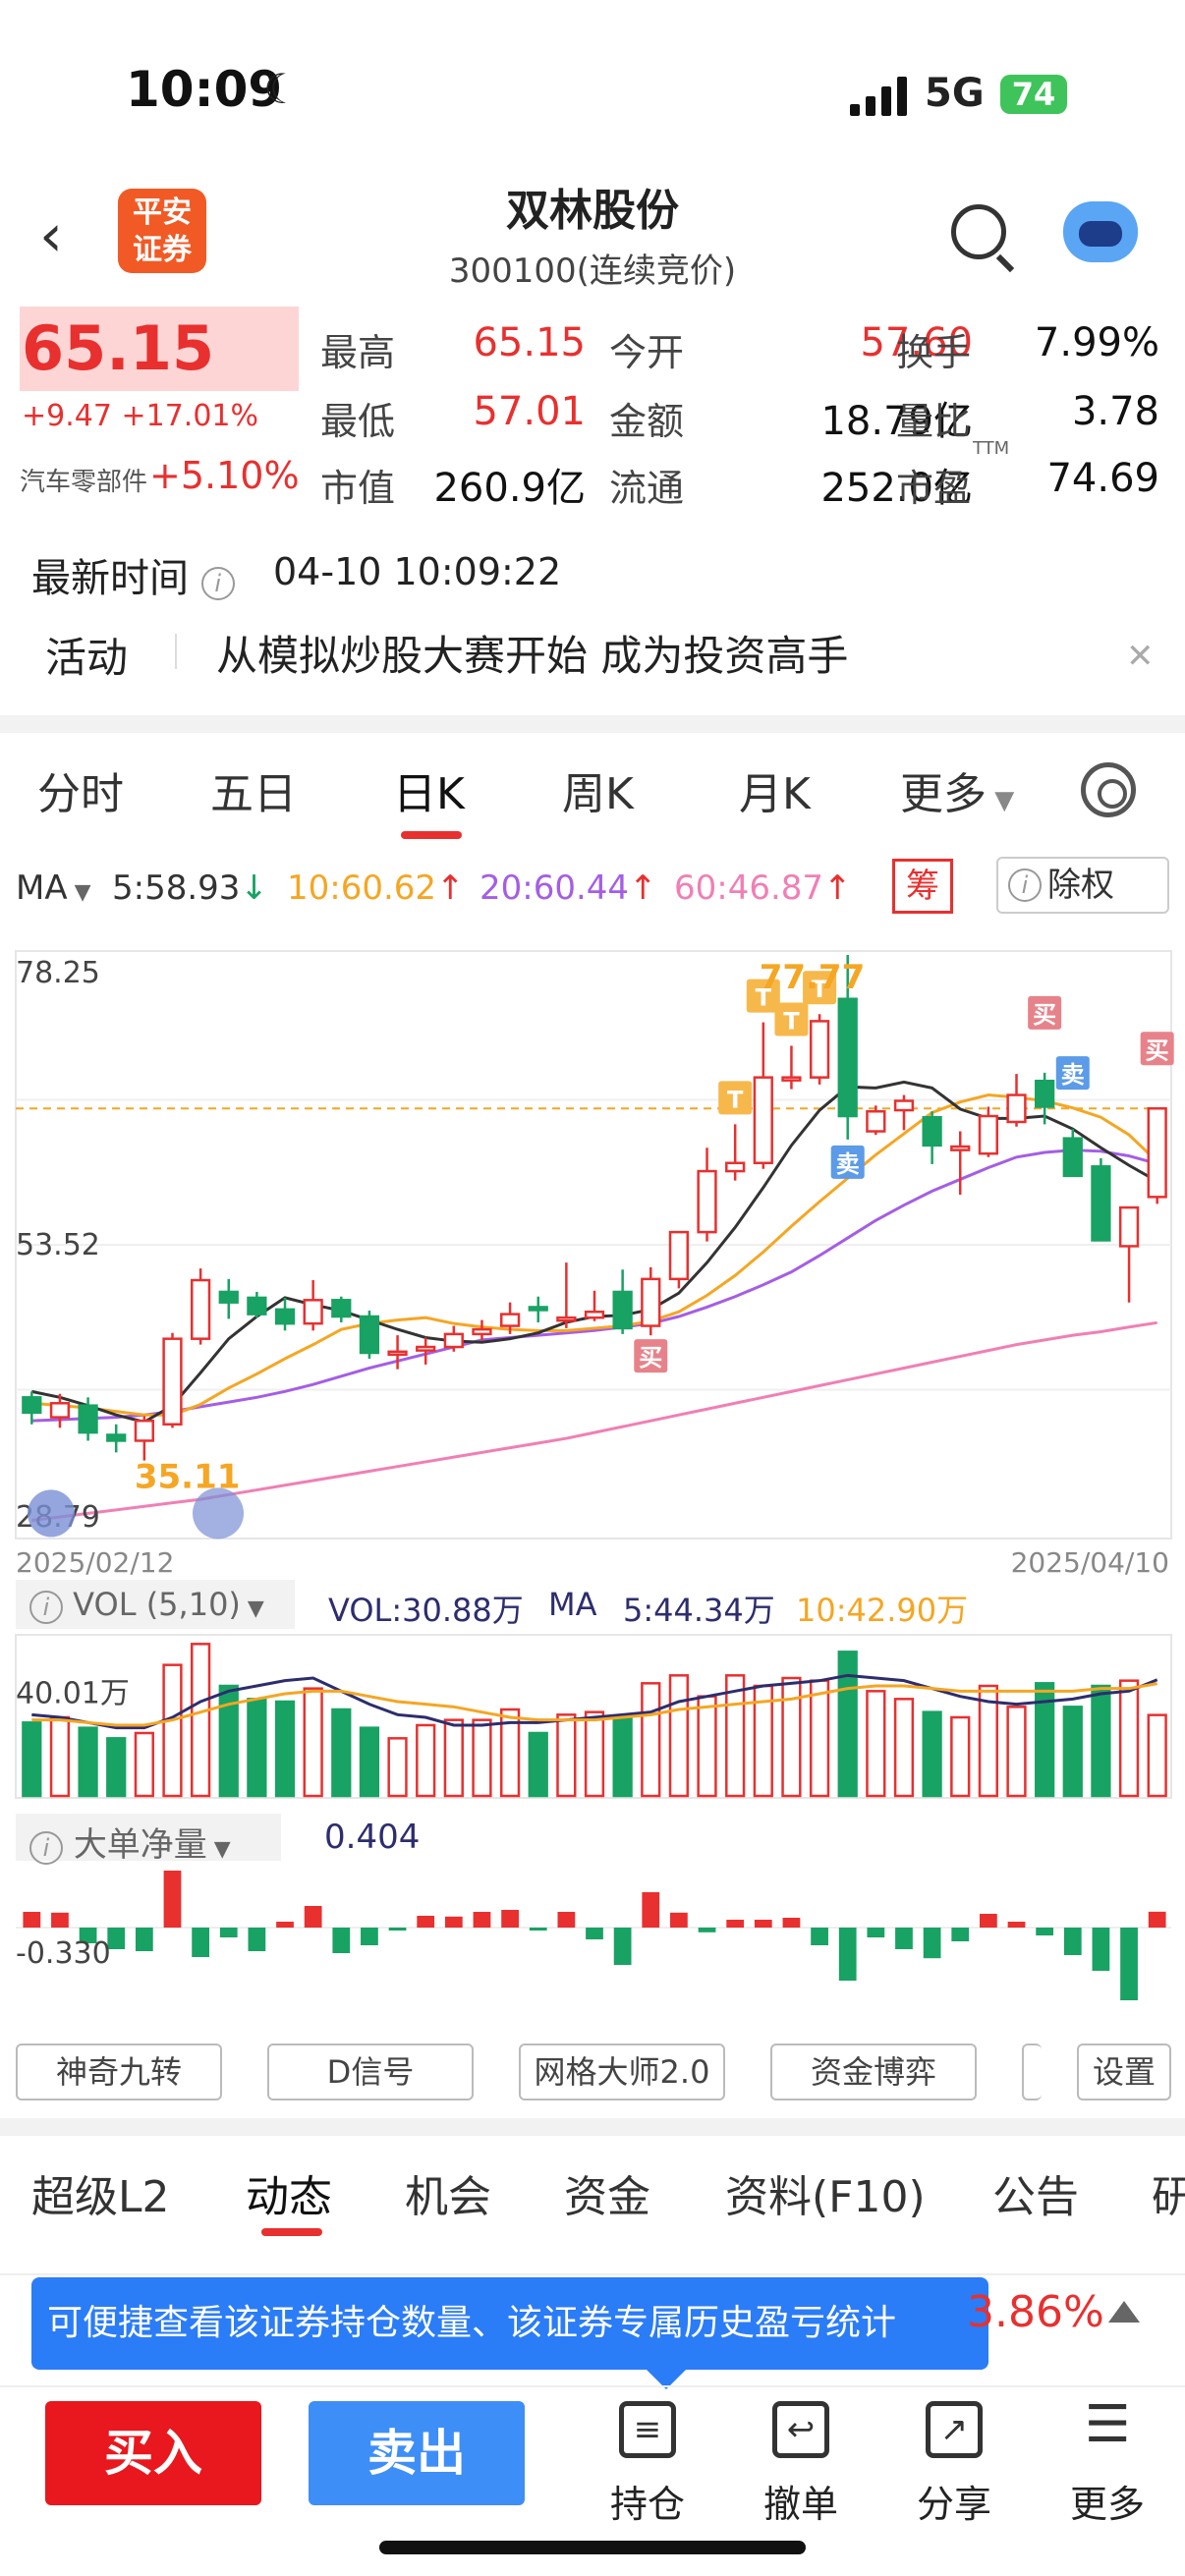 The width and height of the screenshot is (1185, 2576). Describe the element at coordinates (1169, 2192) in the screenshot. I see `tab-research: 研` at that location.